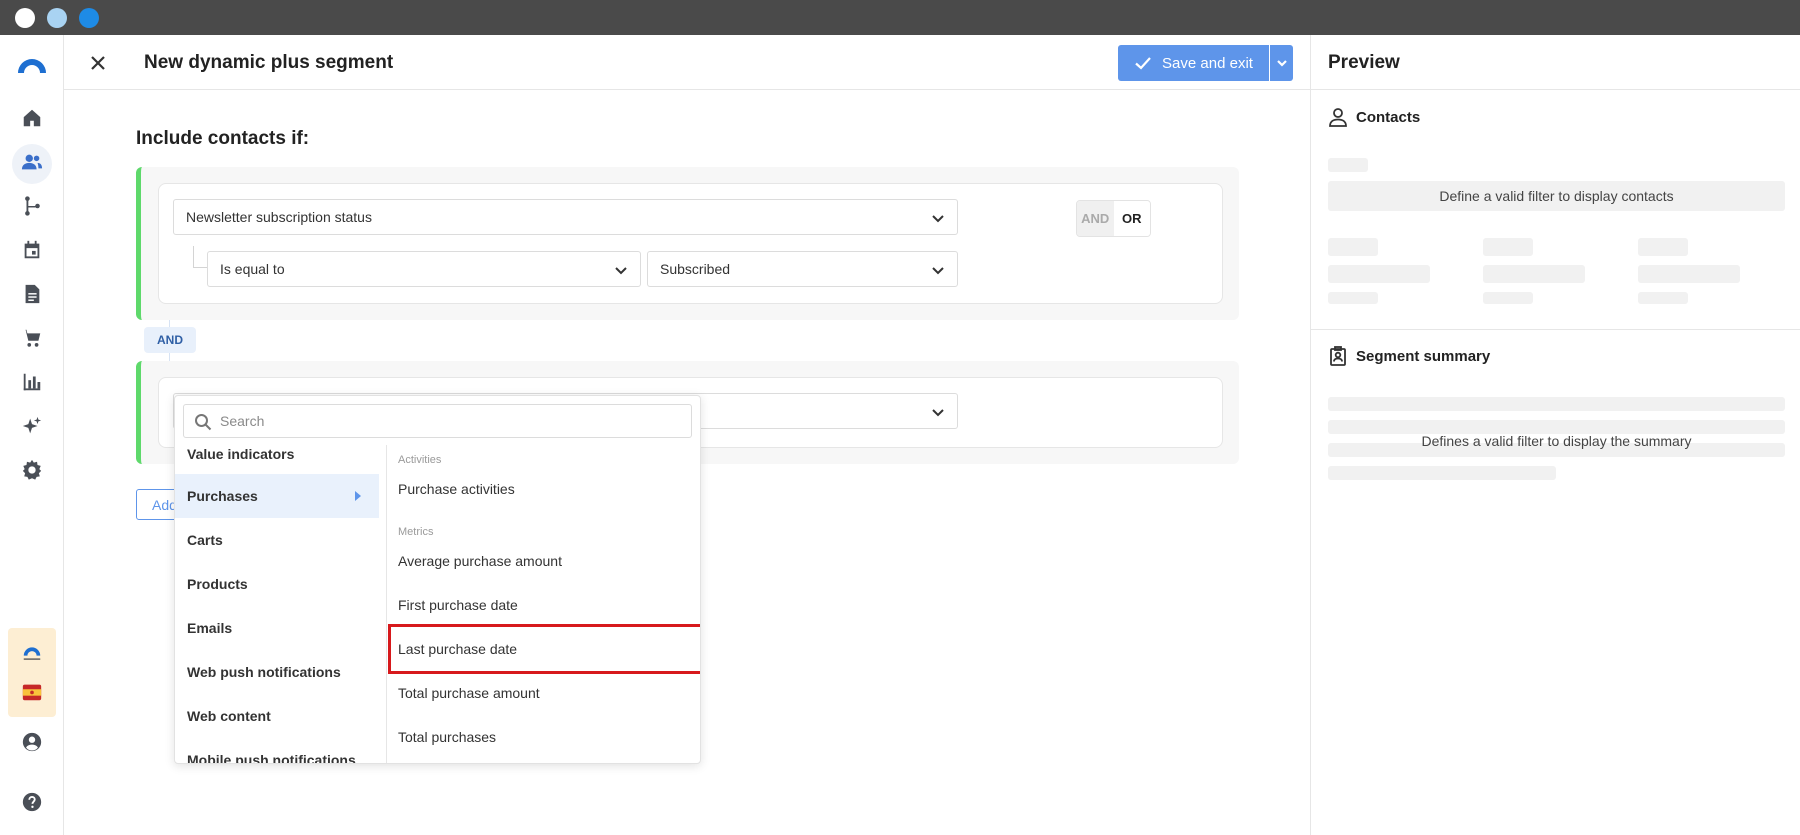 Image resolution: width=1800 pixels, height=835 pixels. I want to click on save-and-exit-label: Save and exit, so click(1207, 63).